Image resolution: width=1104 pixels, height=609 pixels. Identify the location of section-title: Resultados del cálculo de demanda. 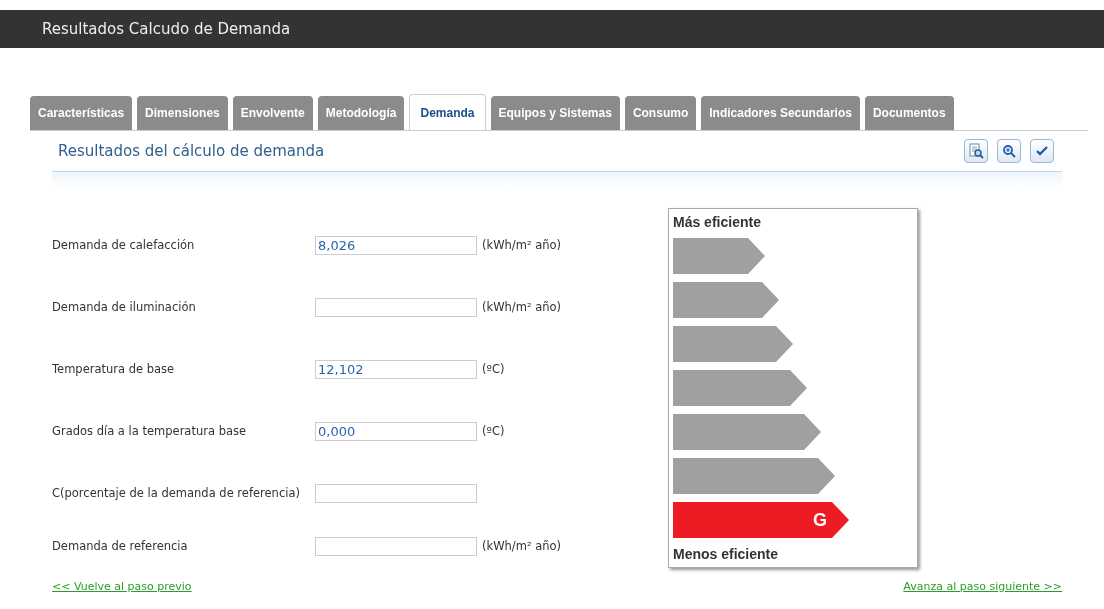
(191, 151).